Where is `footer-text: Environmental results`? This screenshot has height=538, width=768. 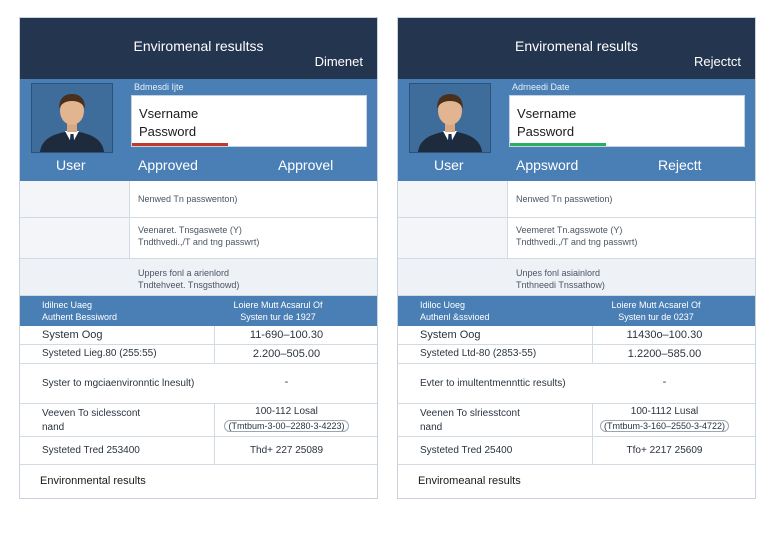 footer-text: Environmental results is located at coordinates (93, 481).